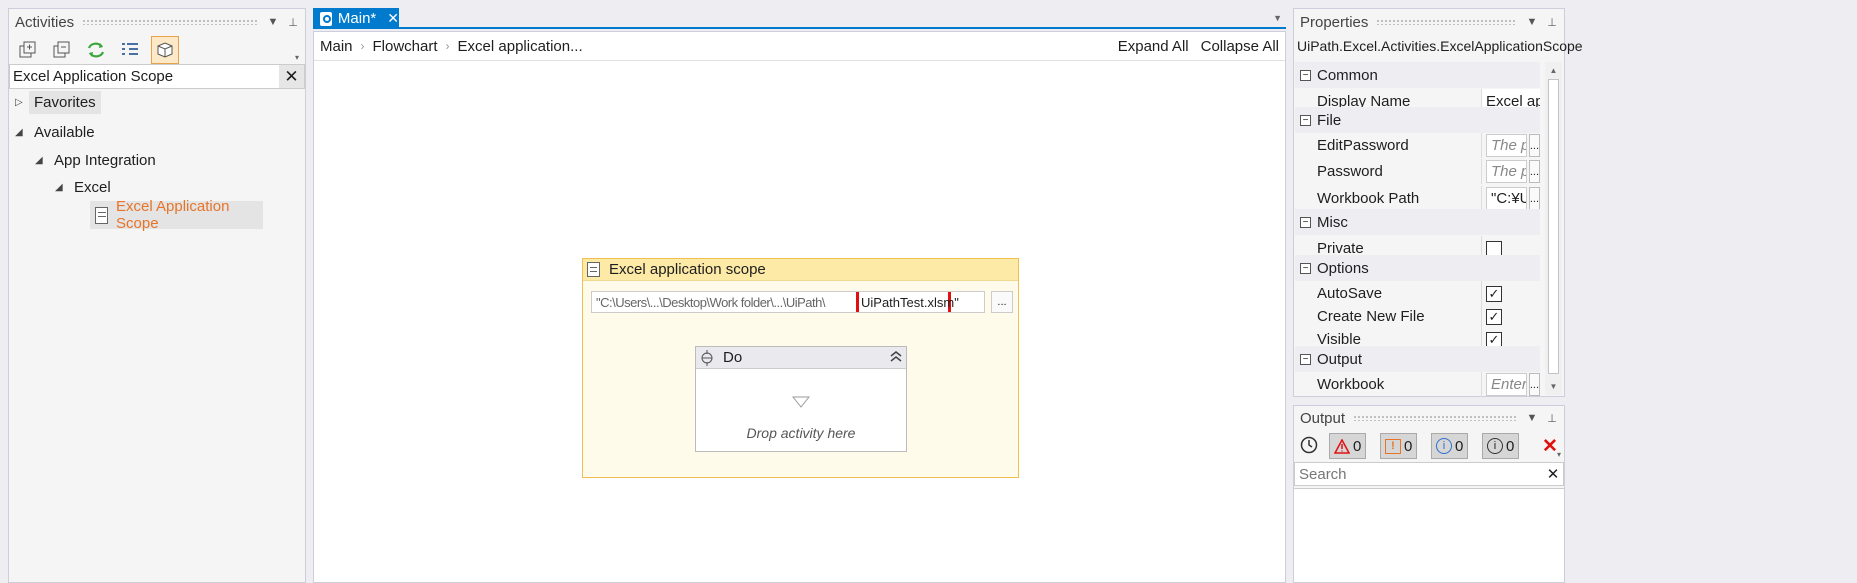 This screenshot has width=1857, height=583. Describe the element at coordinates (1459, 446) in the screenshot. I see `info-count: 0` at that location.